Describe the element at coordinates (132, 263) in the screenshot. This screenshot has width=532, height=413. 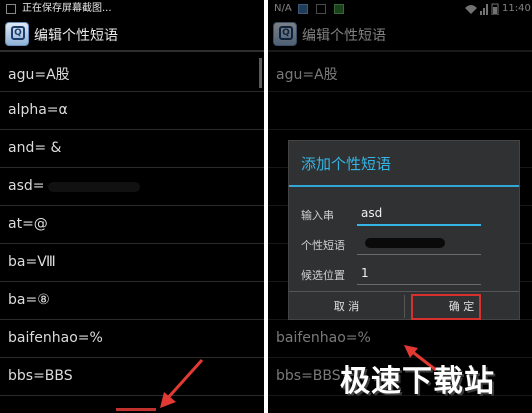
I see `list-item: ba=Ⅷ` at that location.